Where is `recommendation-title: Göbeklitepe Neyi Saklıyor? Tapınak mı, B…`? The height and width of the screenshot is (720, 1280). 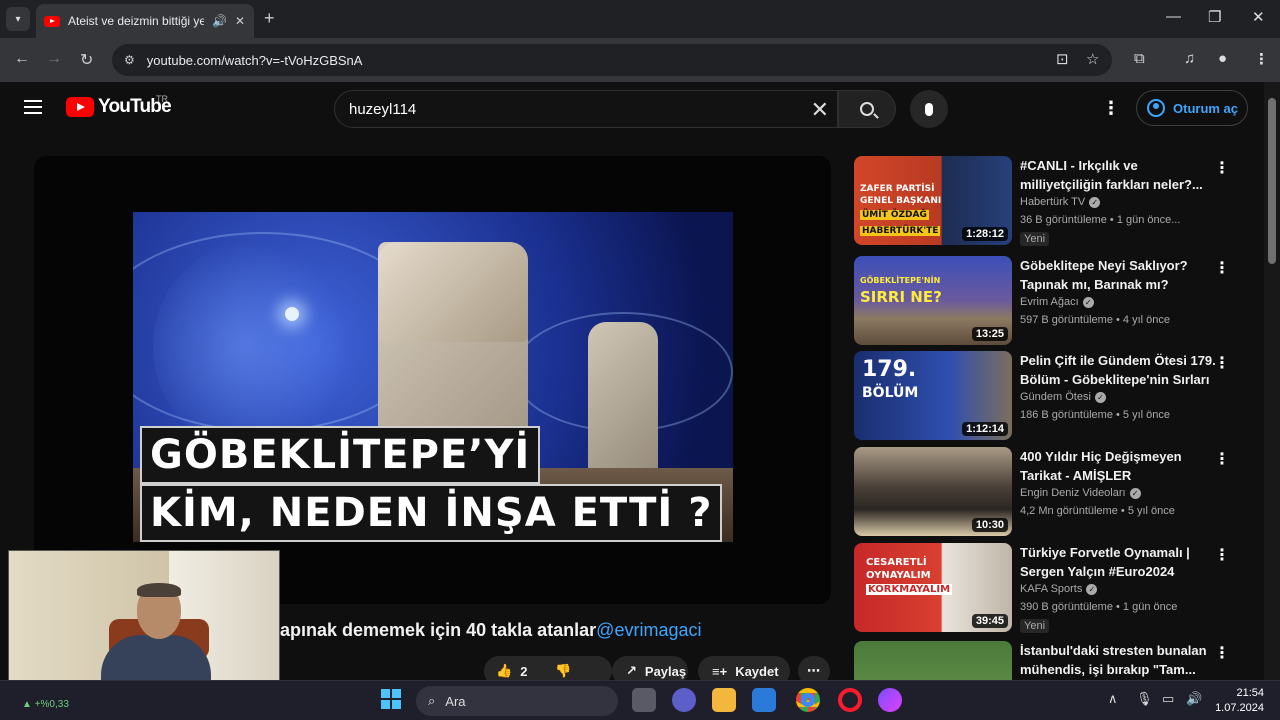
recommendation-title: Göbeklitepe Neyi Saklıyor? Tapınak mı, B… is located at coordinates (1118, 275).